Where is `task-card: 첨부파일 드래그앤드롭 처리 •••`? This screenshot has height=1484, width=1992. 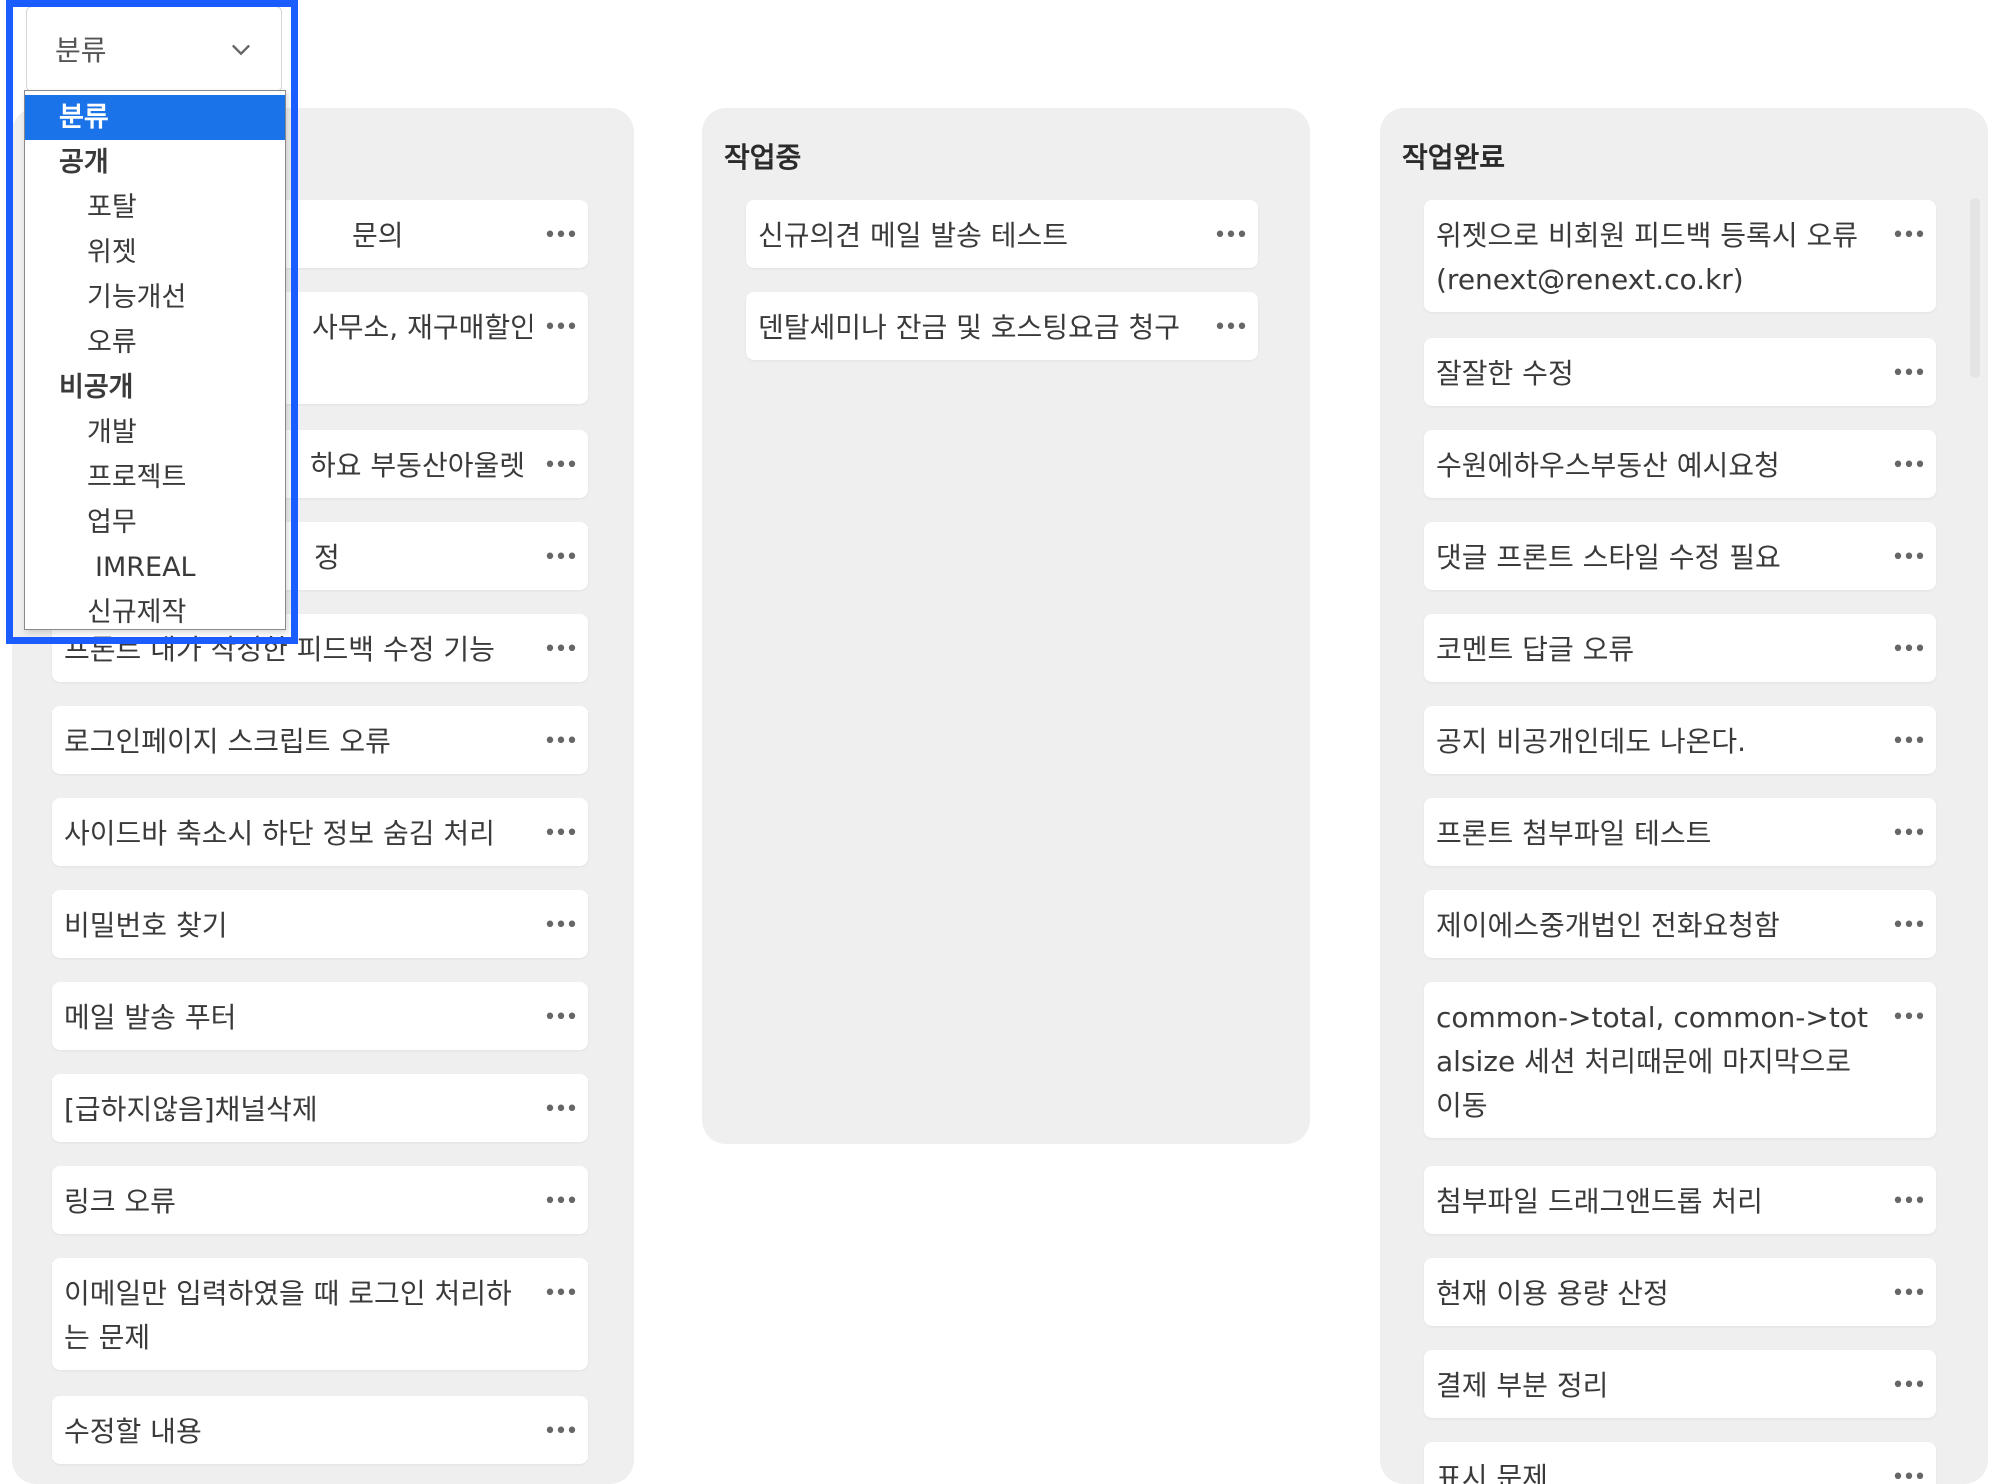
task-card: 첨부파일 드래그앤드롭 처리 ••• is located at coordinates (1680, 1200).